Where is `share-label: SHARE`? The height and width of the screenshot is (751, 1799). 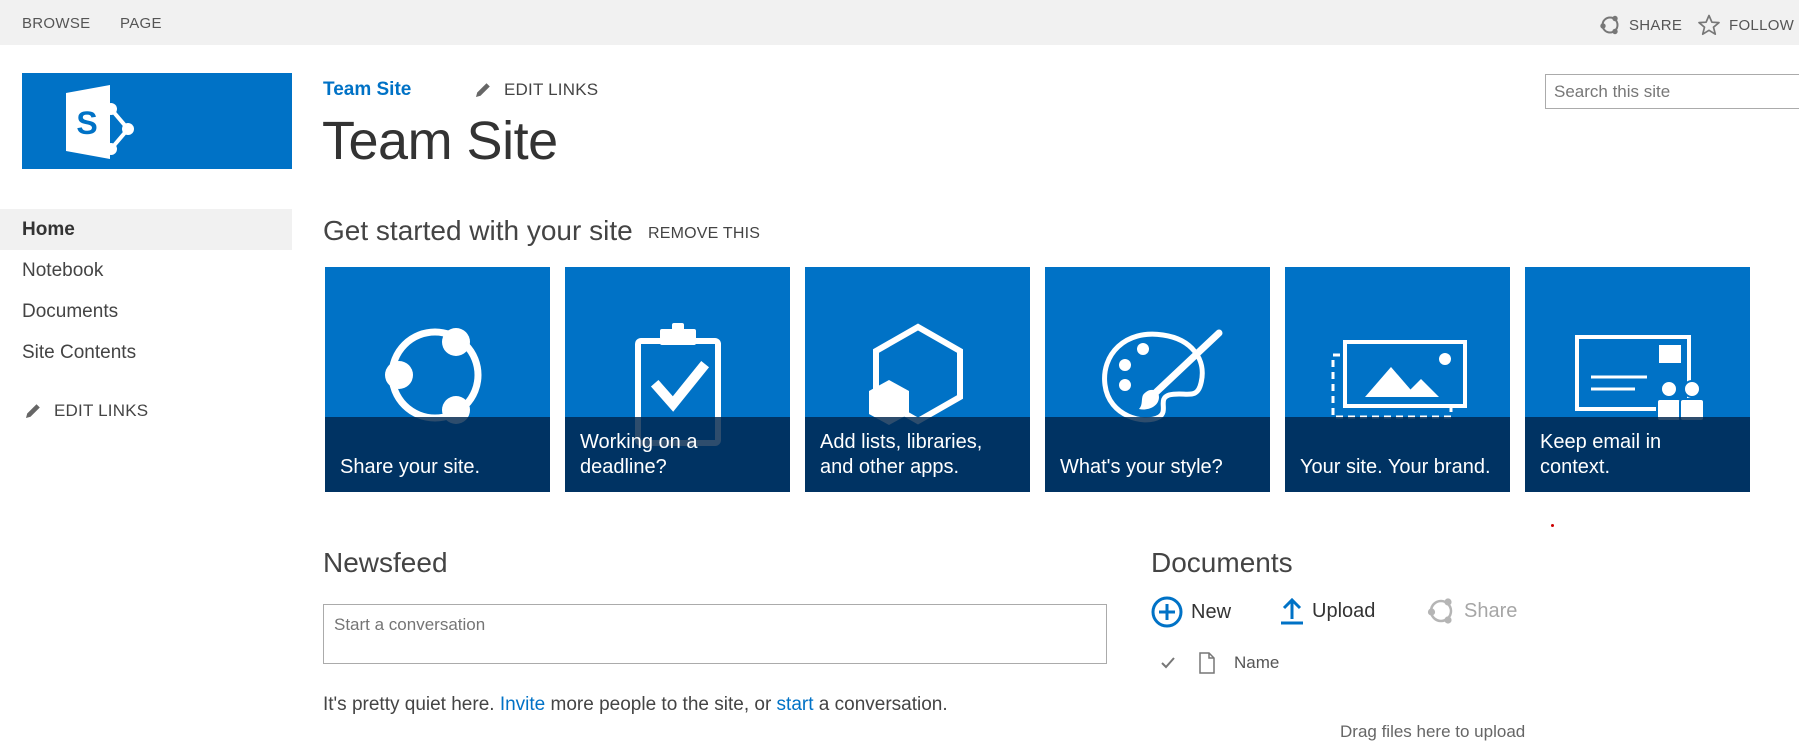 share-label: SHARE is located at coordinates (1656, 25).